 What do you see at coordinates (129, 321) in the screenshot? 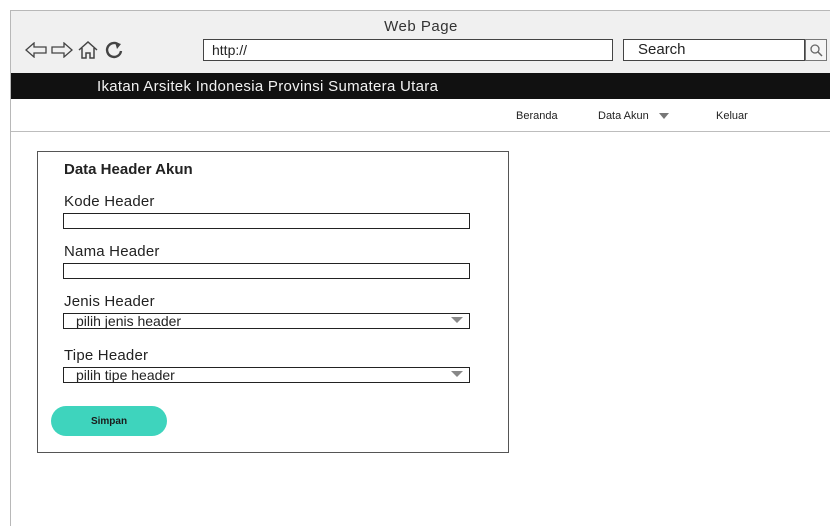
I see `jenis-header-selected: pilih jenis header` at bounding box center [129, 321].